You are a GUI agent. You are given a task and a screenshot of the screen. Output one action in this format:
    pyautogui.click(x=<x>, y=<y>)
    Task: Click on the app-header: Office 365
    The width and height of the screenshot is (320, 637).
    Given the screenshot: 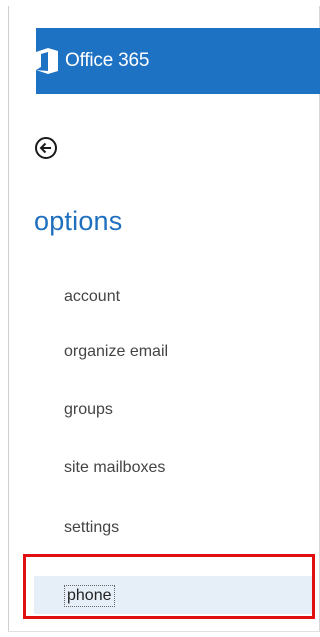 What is the action you would take?
    pyautogui.click(x=178, y=61)
    